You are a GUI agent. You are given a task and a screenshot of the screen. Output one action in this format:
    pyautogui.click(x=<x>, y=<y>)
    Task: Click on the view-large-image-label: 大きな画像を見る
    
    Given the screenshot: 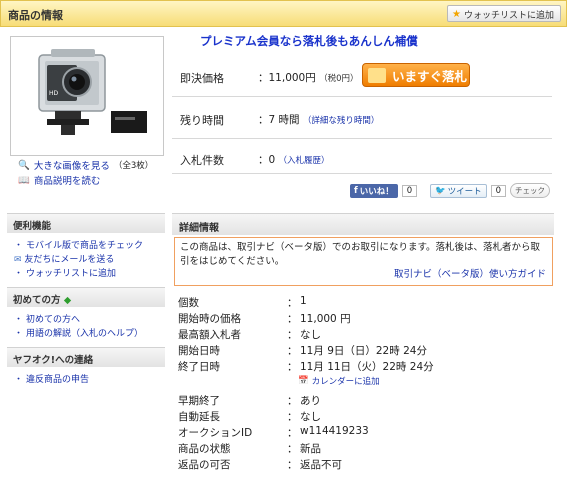 What is the action you would take?
    pyautogui.click(x=71, y=166)
    